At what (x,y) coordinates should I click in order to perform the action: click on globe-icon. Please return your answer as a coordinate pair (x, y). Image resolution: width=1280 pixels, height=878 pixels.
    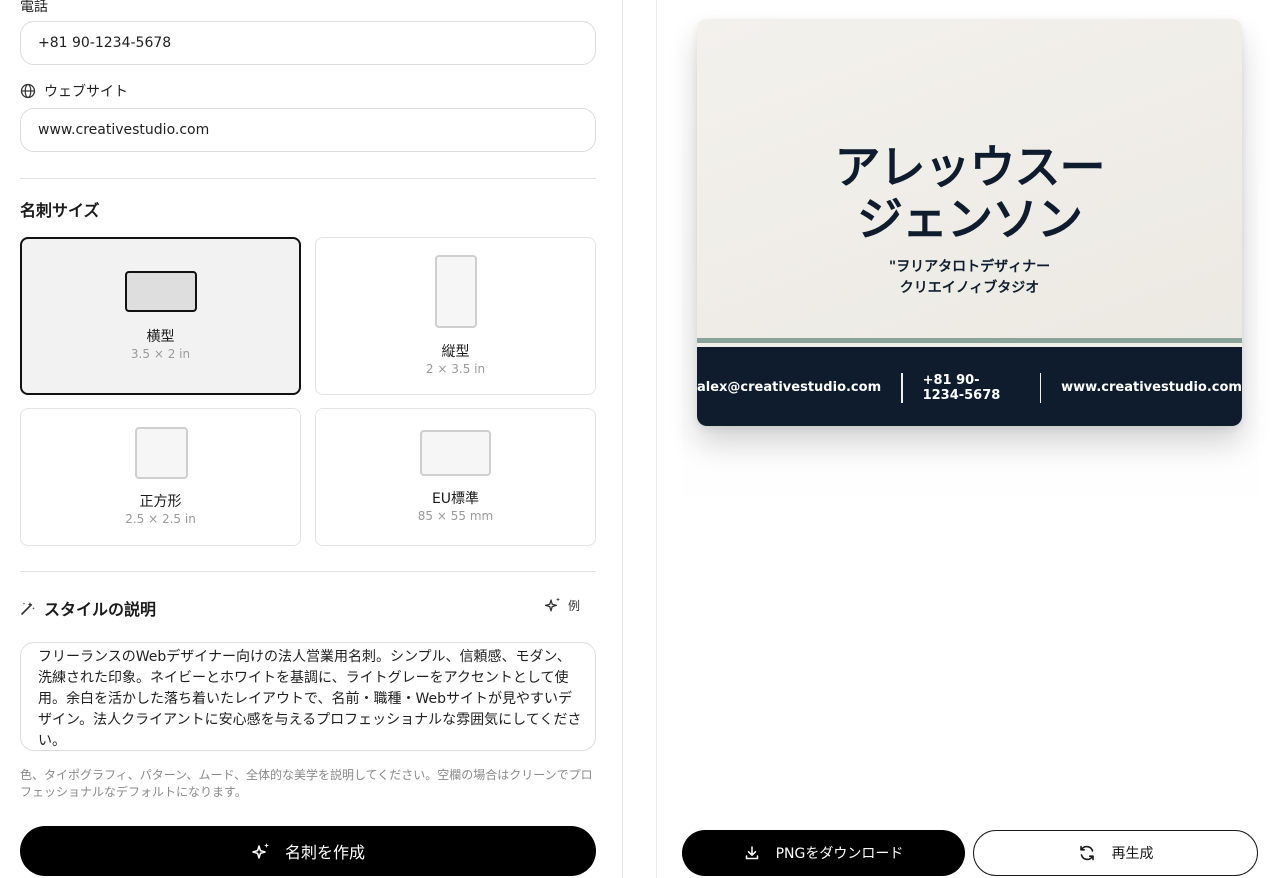
    Looking at the image, I should click on (28, 91).